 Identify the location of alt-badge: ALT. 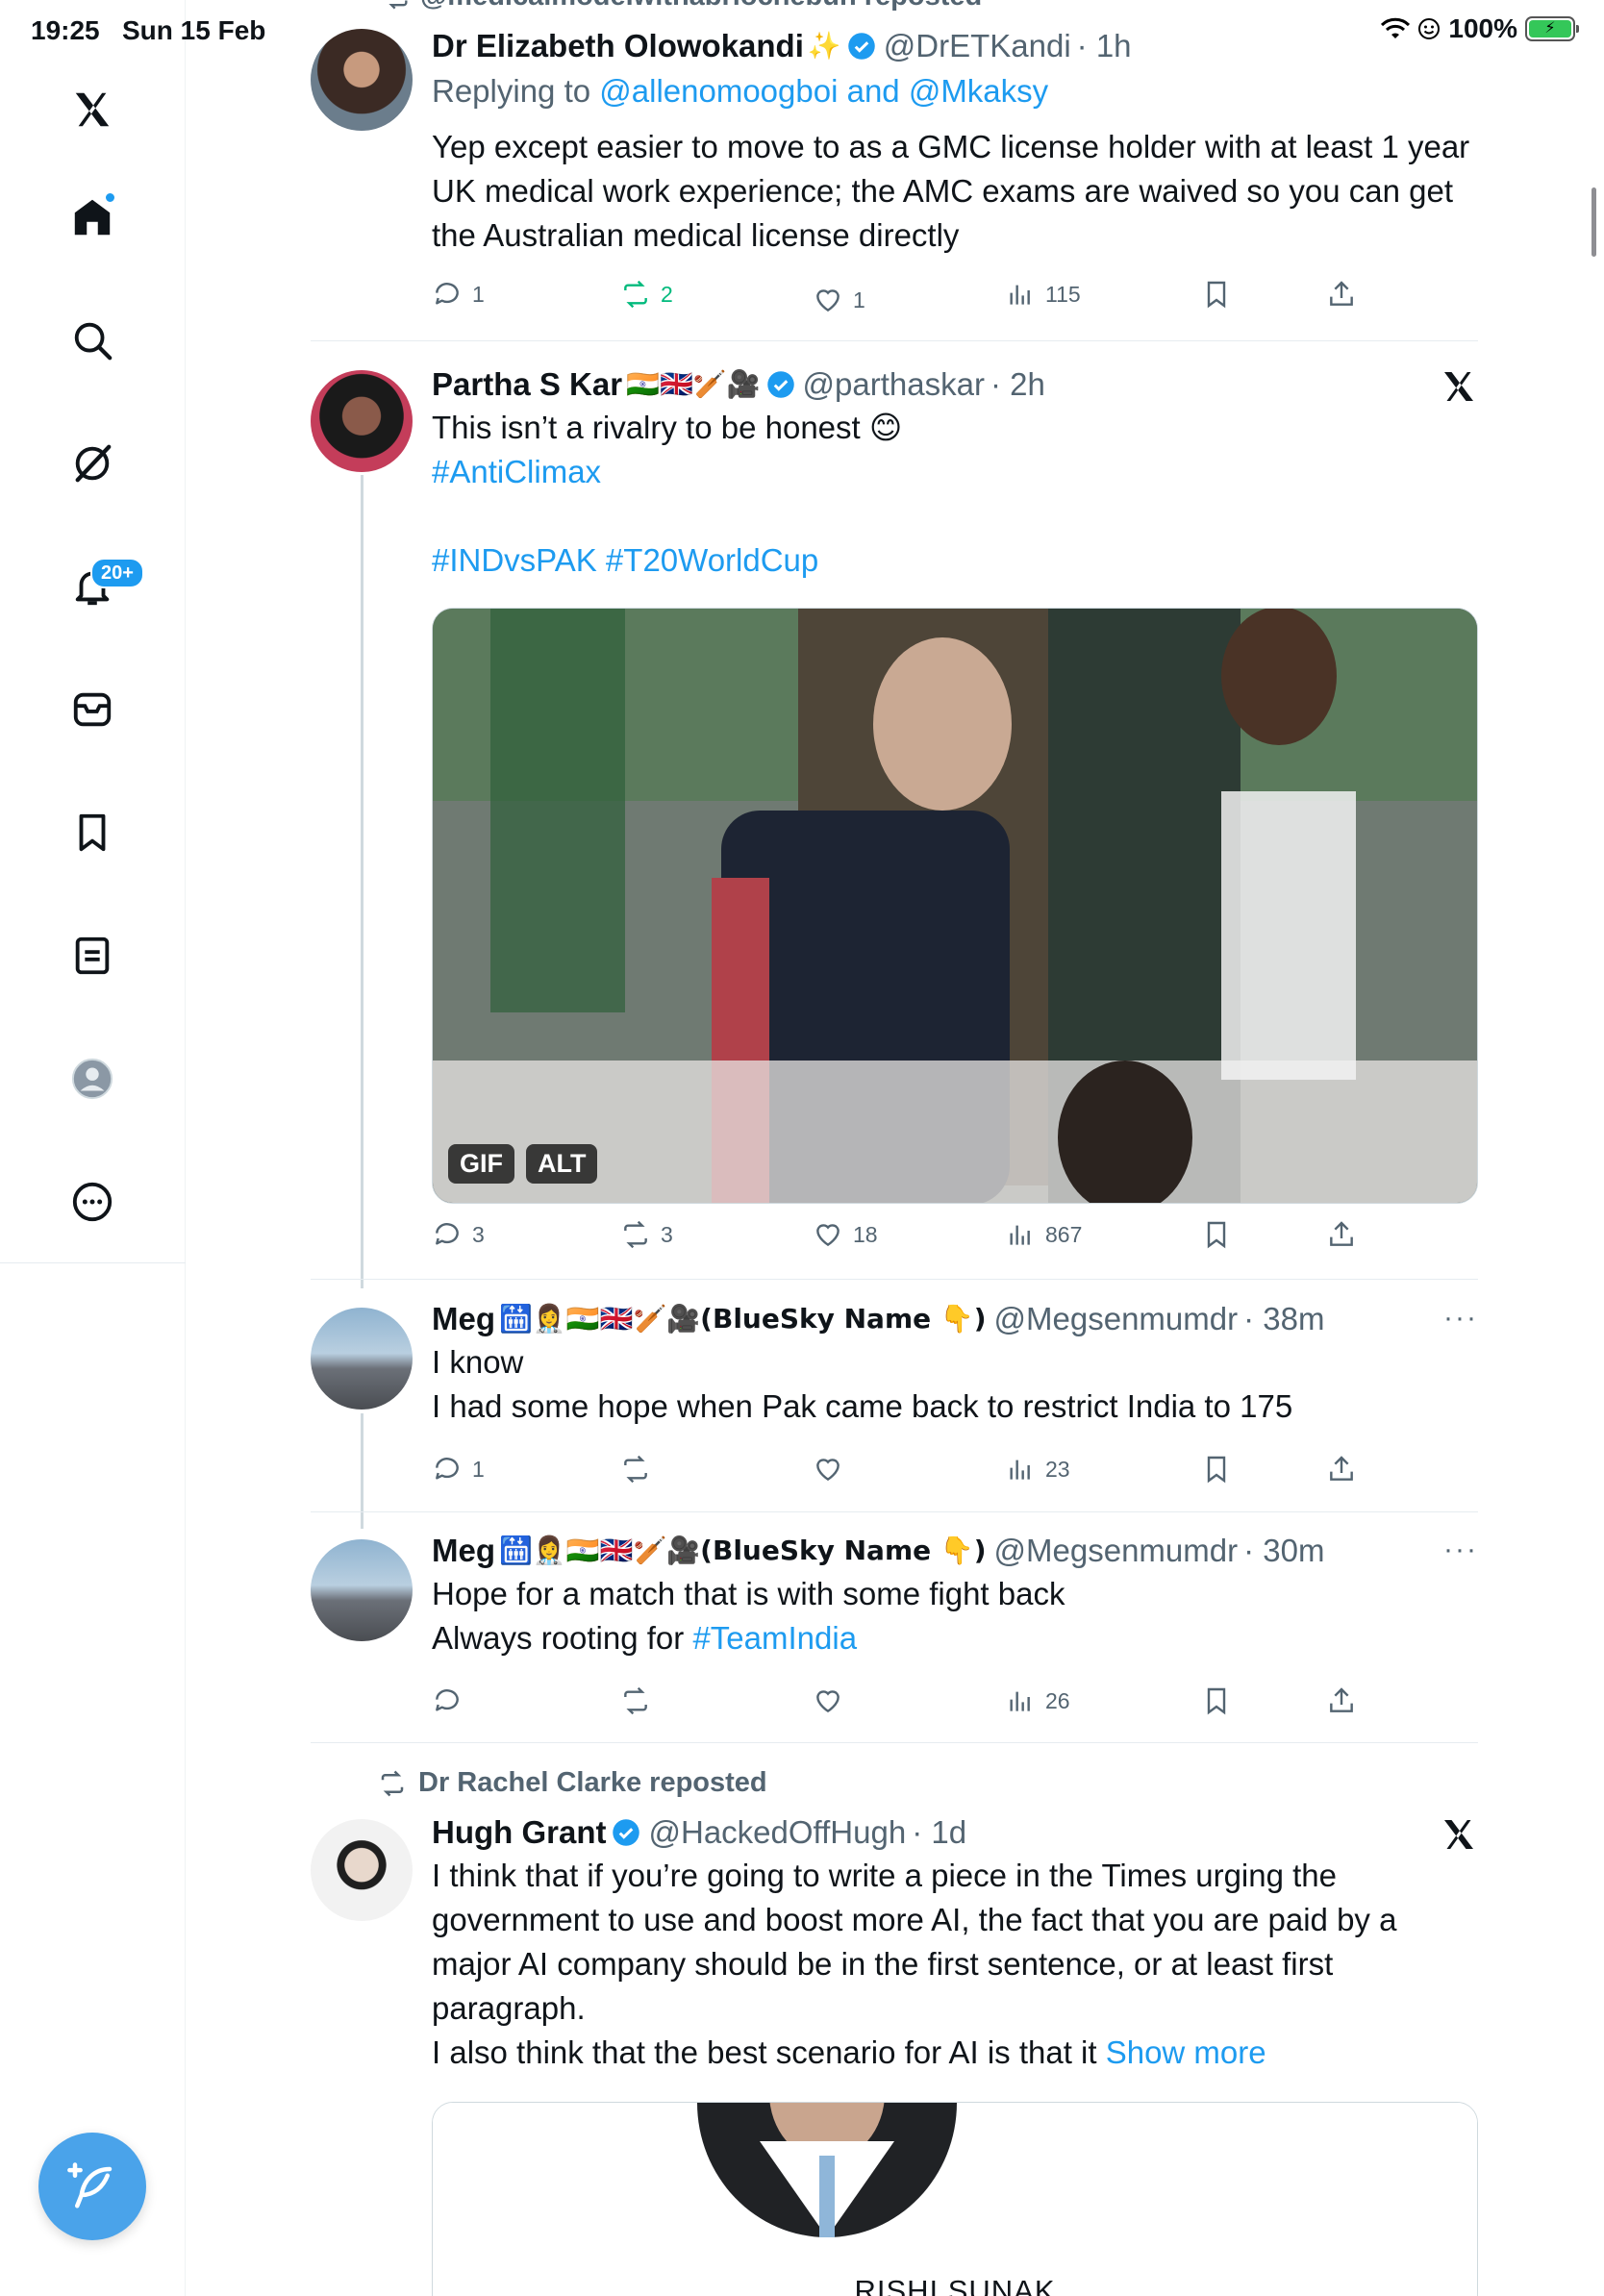
(562, 1164).